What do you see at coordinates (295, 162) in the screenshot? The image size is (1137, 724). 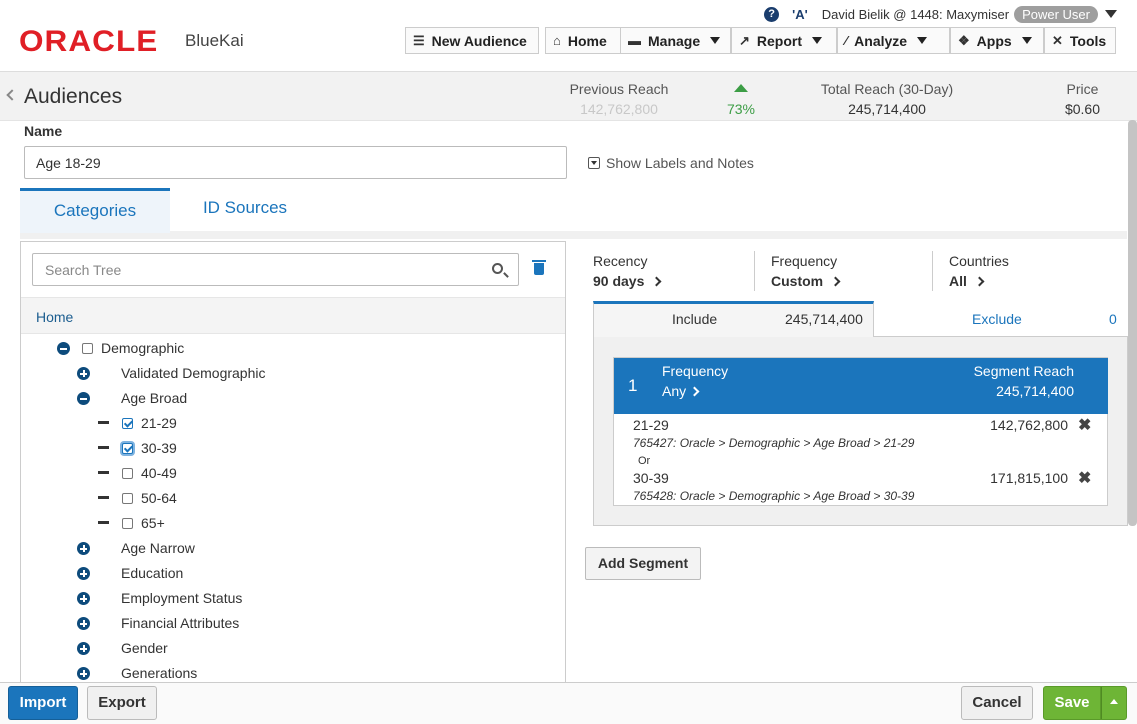 I see `audience-name-input` at bounding box center [295, 162].